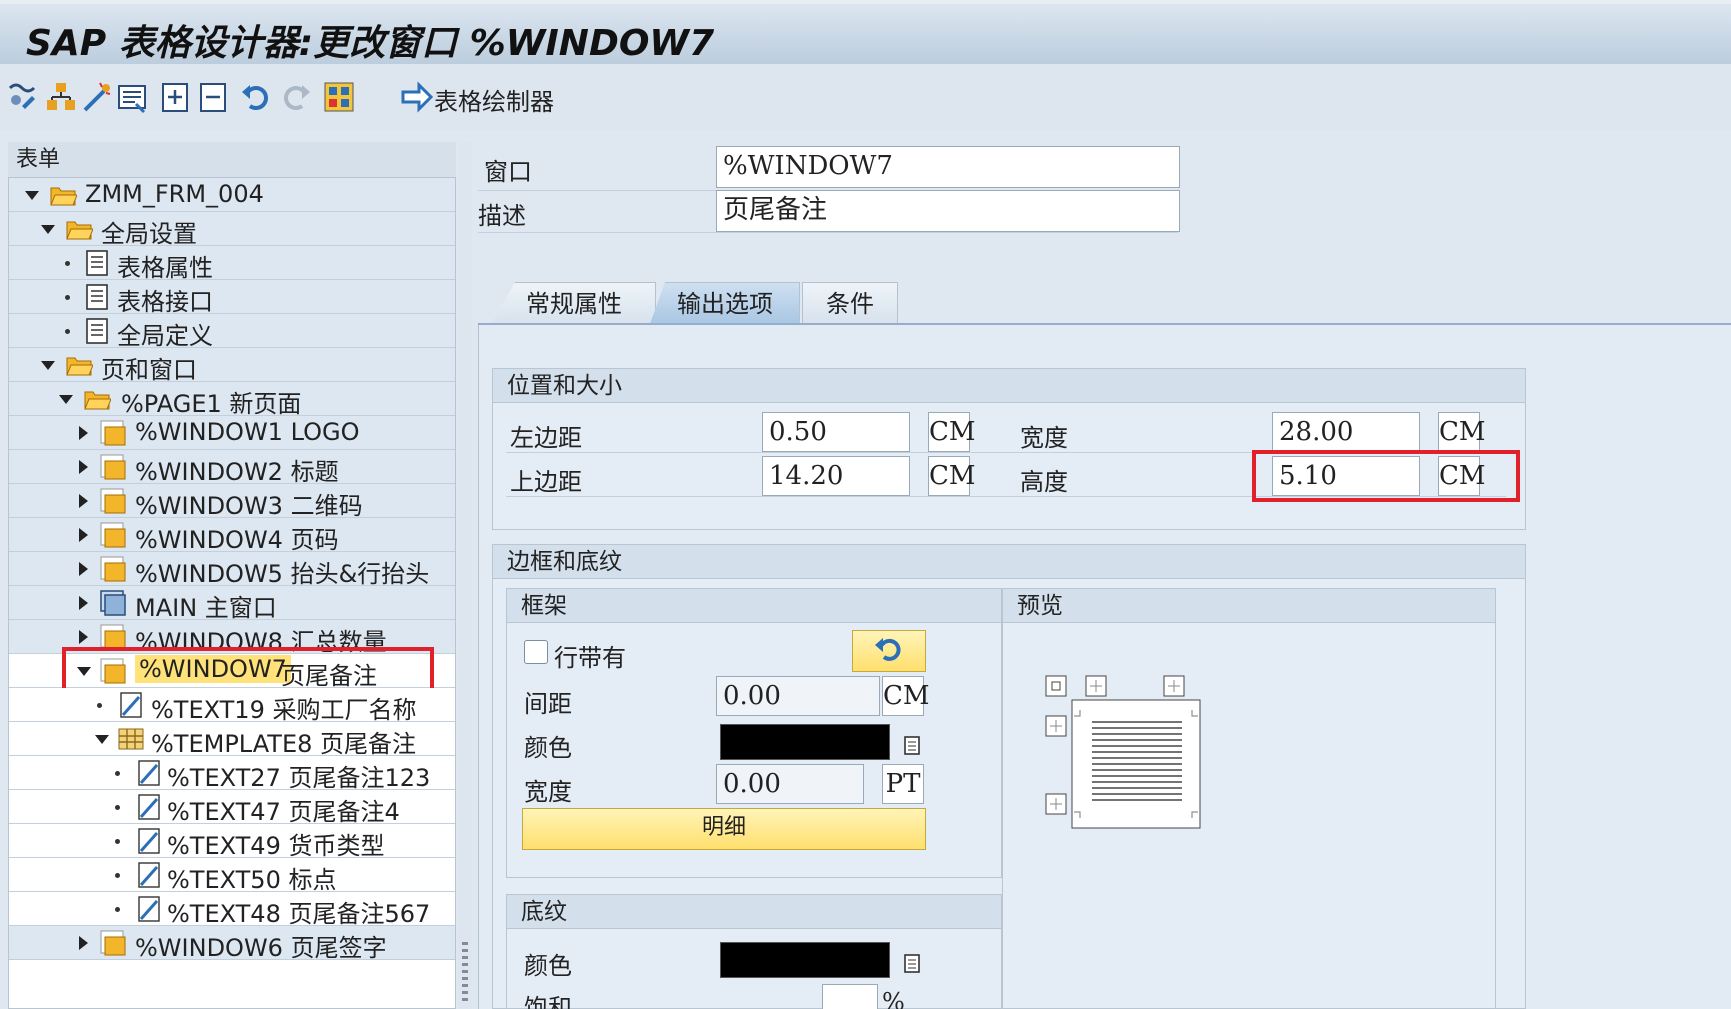 Image resolution: width=1731 pixels, height=1009 pixels. Describe the element at coordinates (546, 438) in the screenshot. I see `left-margin-label: 左边距` at that location.